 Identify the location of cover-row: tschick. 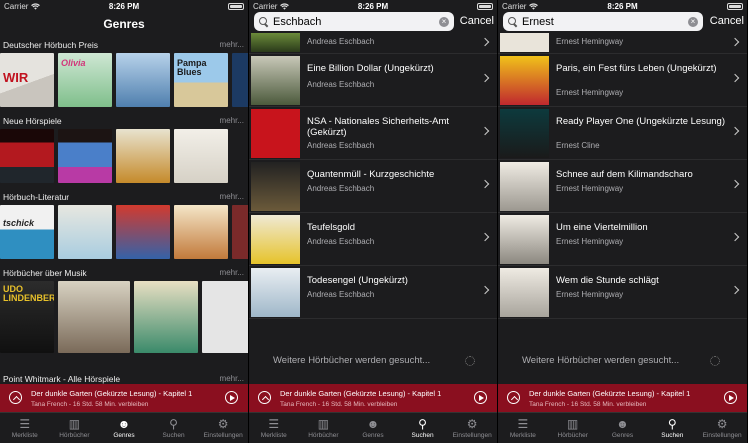
(124, 232).